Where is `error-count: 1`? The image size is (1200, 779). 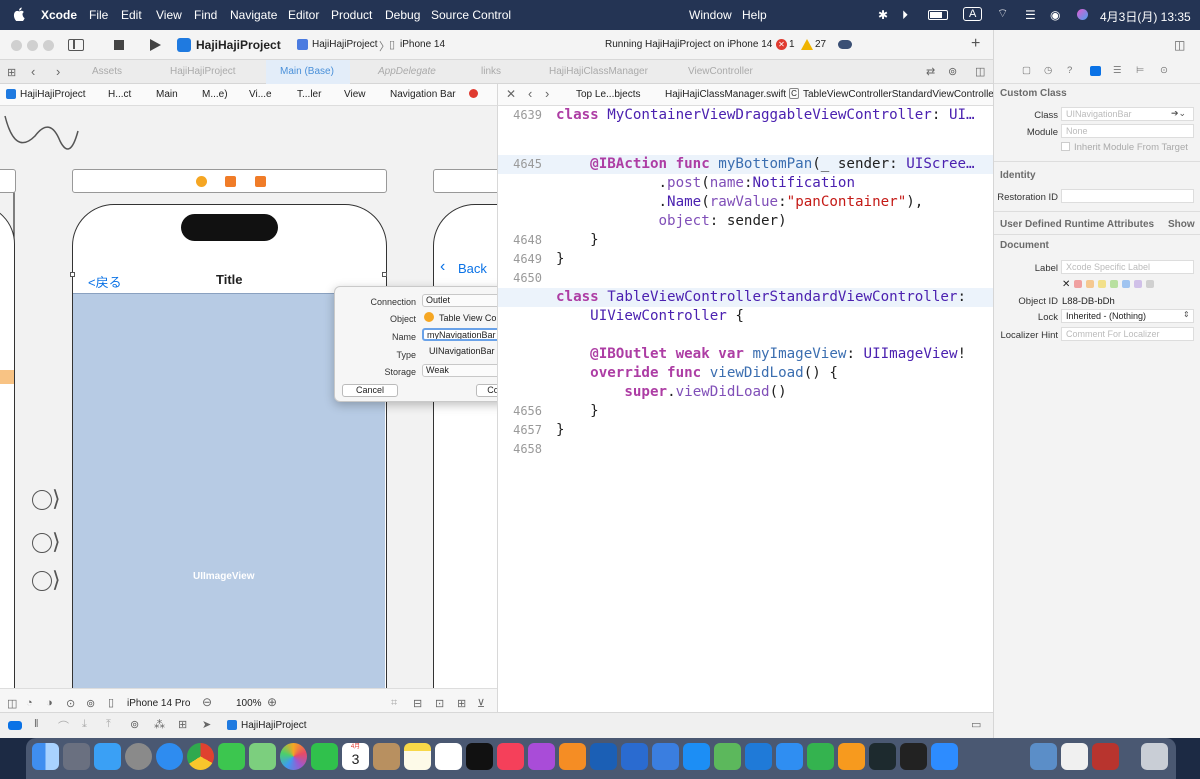 error-count: 1 is located at coordinates (792, 44).